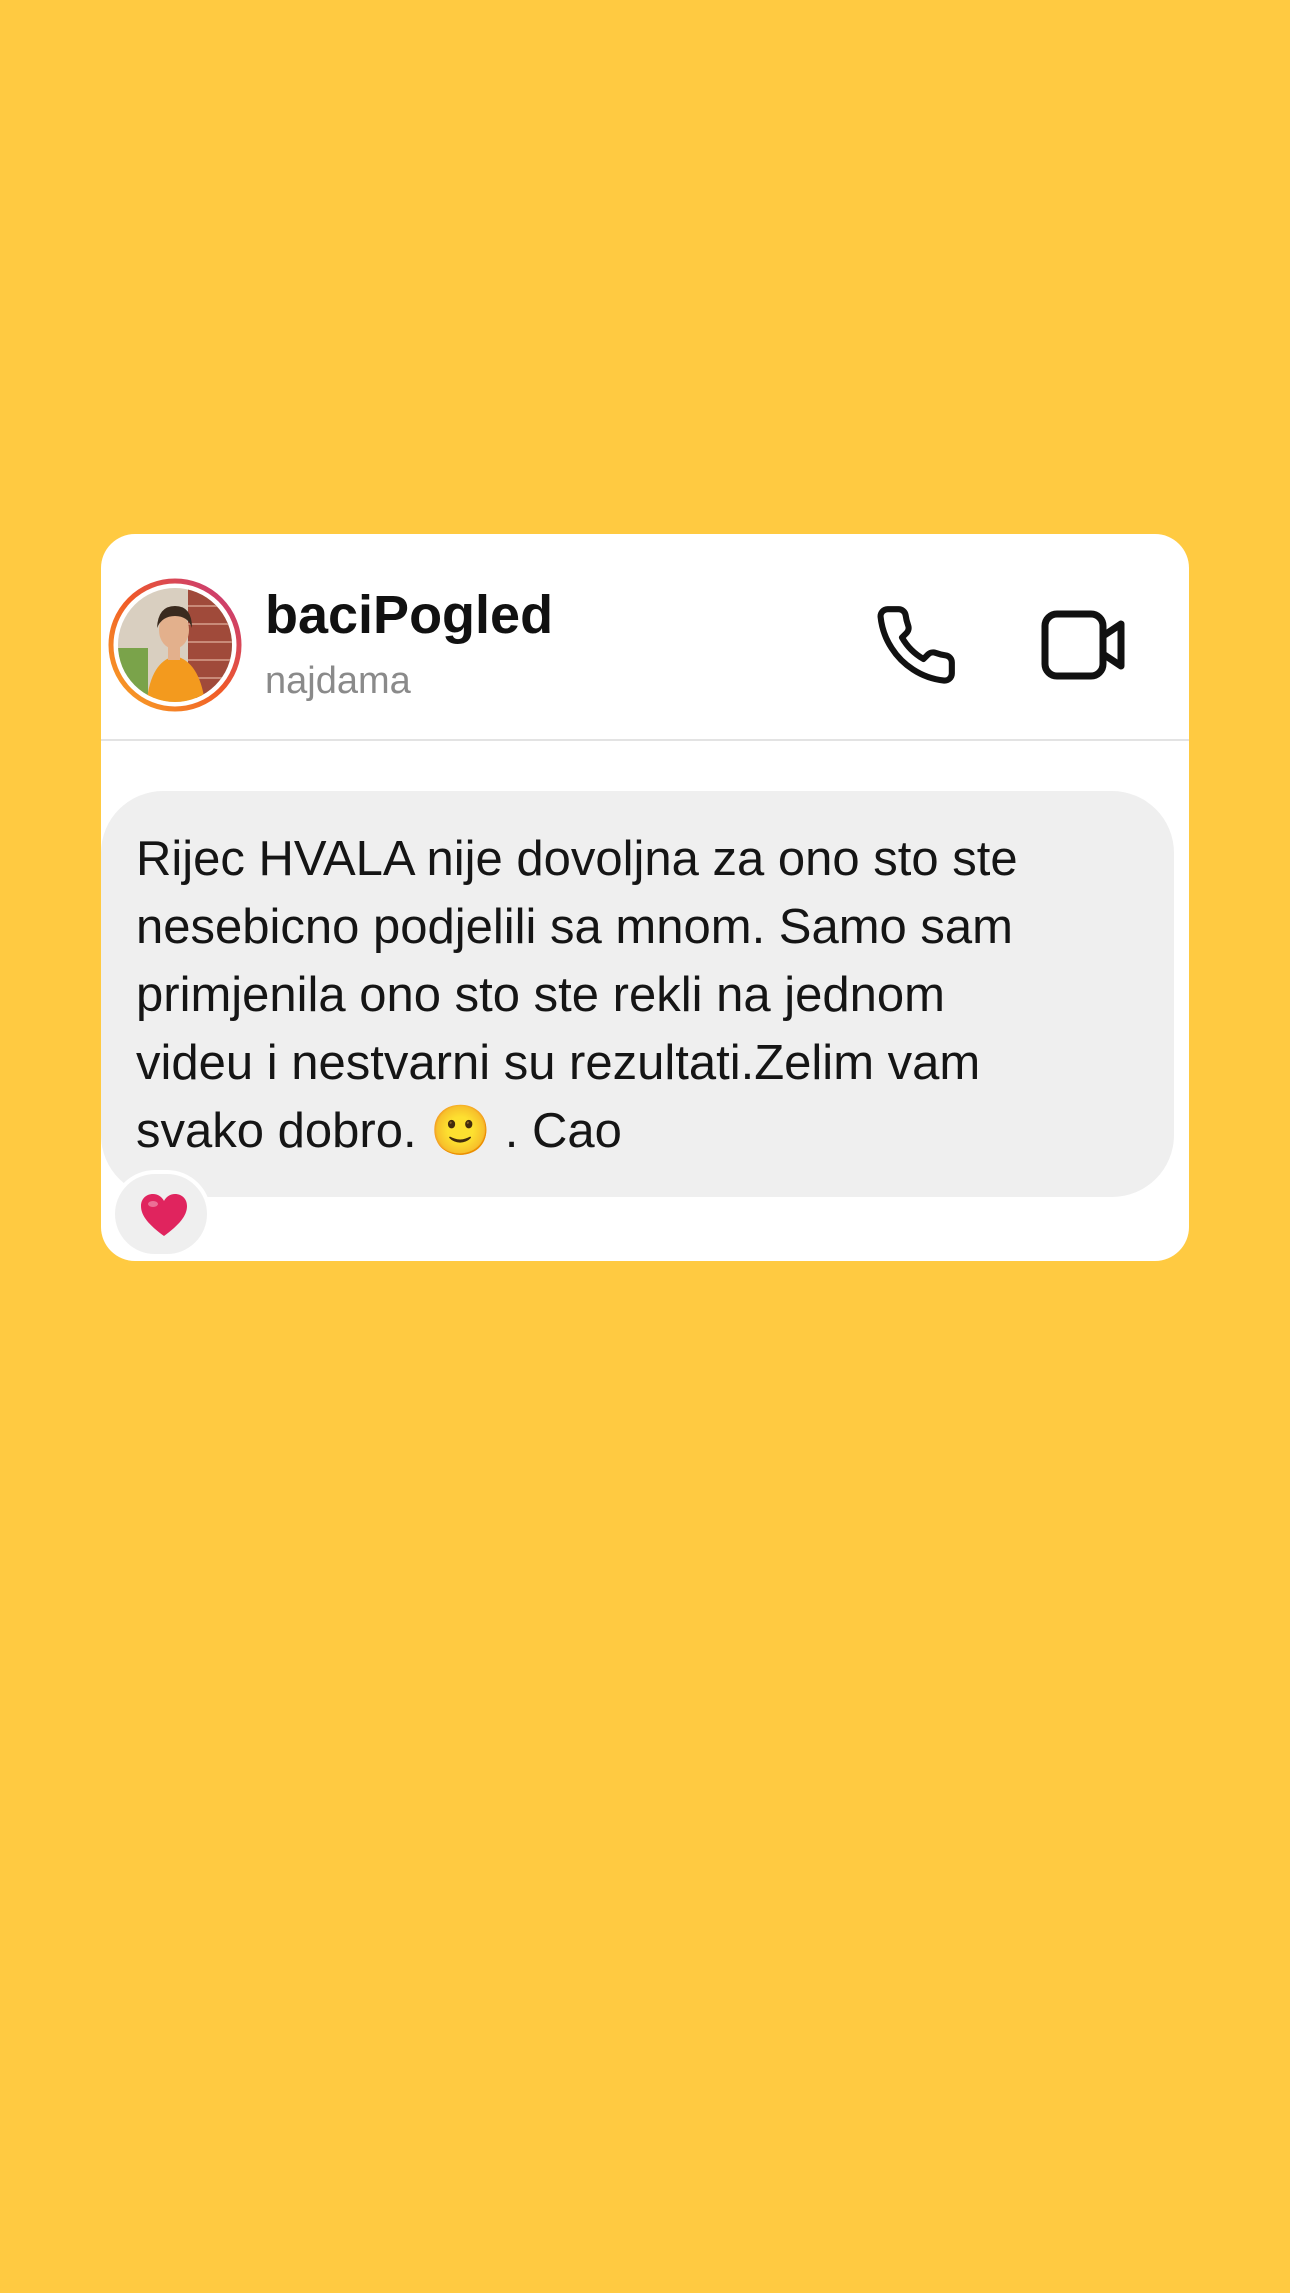 This screenshot has width=1290, height=2293. I want to click on phone-icon, so click(916, 645).